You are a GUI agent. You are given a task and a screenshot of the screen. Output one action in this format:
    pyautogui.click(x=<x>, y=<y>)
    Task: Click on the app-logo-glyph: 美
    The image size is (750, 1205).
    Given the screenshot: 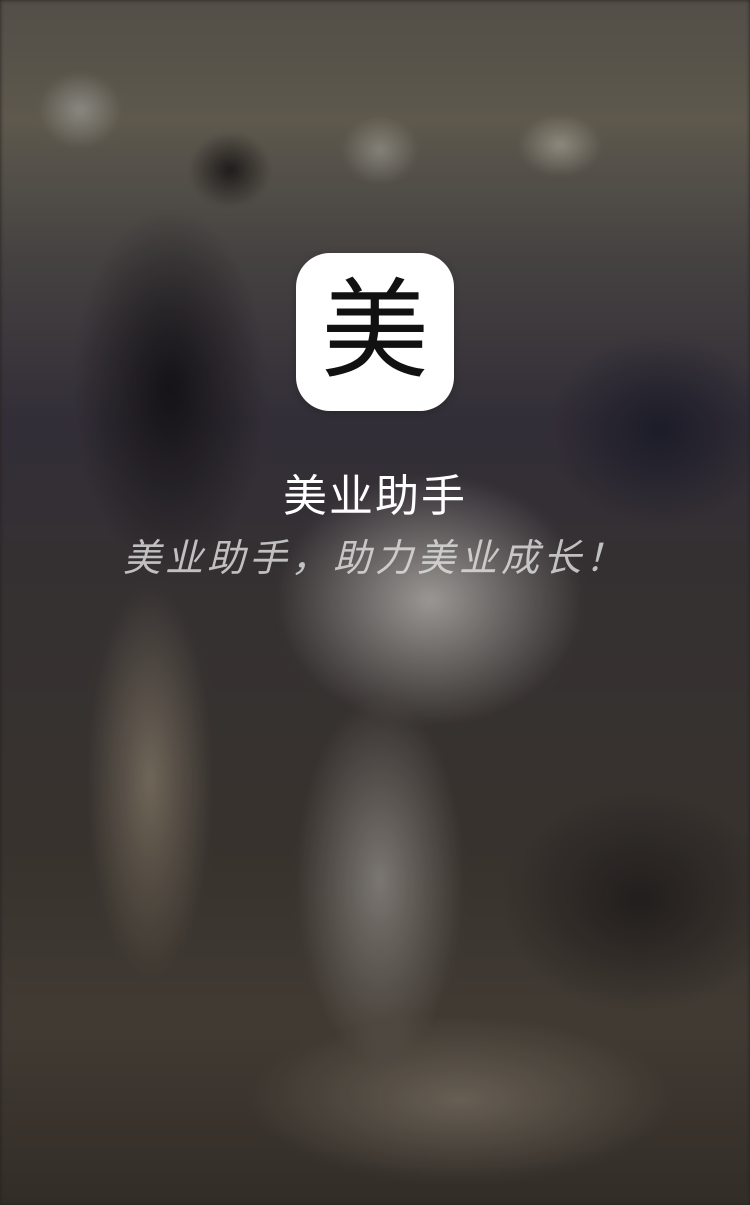 What is the action you would take?
    pyautogui.click(x=374, y=331)
    